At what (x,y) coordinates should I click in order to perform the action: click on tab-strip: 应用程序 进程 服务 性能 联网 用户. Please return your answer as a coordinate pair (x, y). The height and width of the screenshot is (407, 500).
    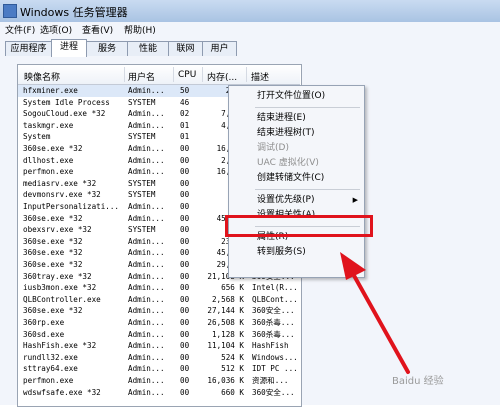
    Looking at the image, I should click on (250, 47).